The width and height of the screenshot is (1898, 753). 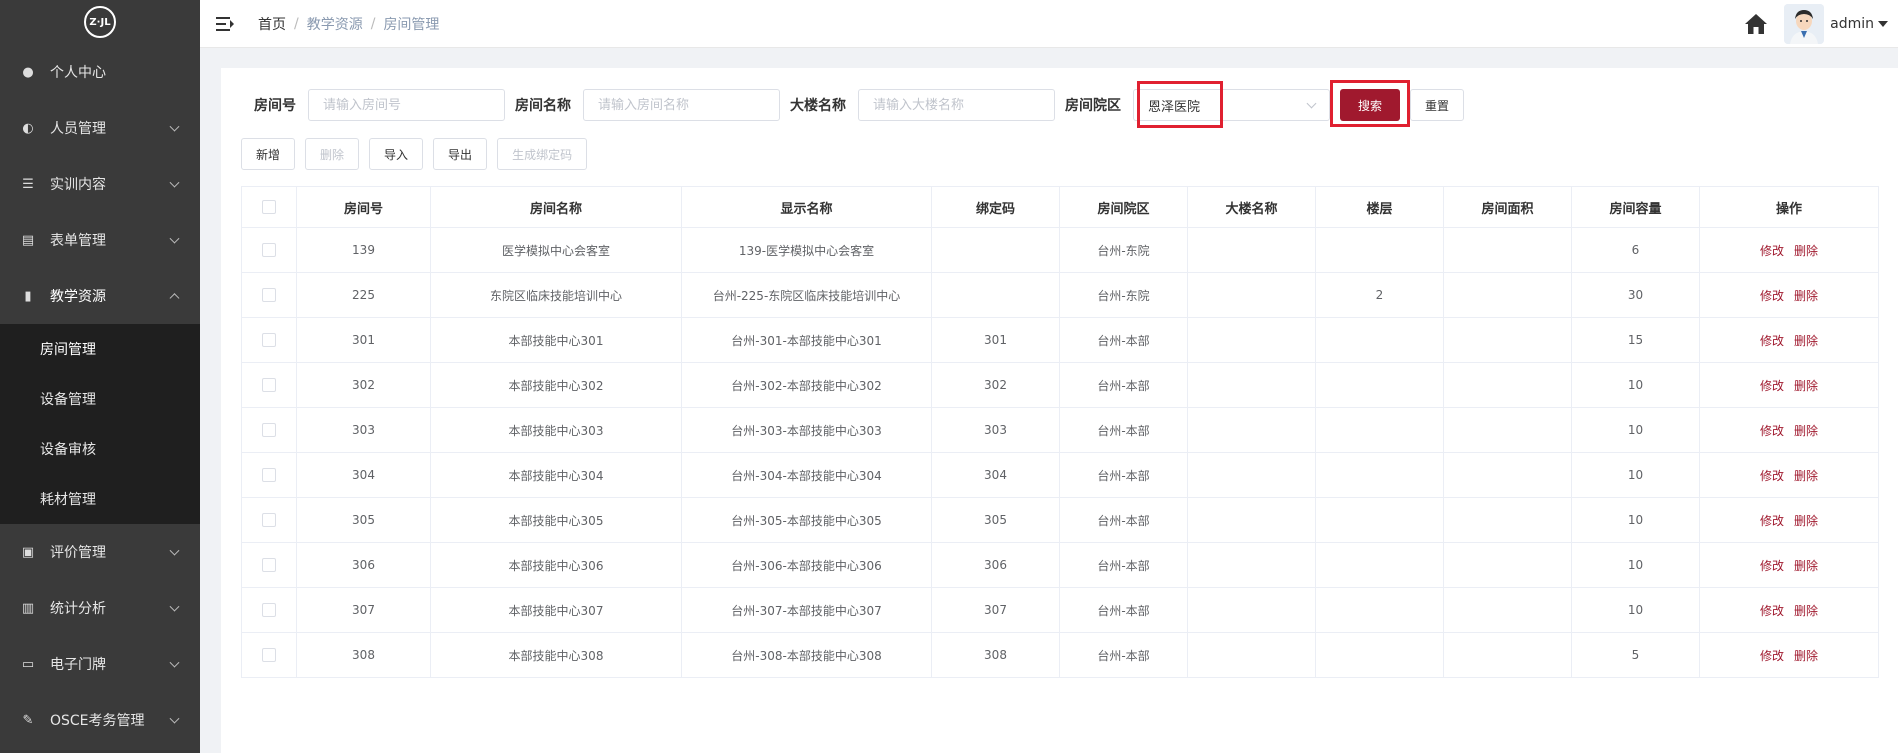 What do you see at coordinates (1370, 105) in the screenshot?
I see `search-button: 搜索` at bounding box center [1370, 105].